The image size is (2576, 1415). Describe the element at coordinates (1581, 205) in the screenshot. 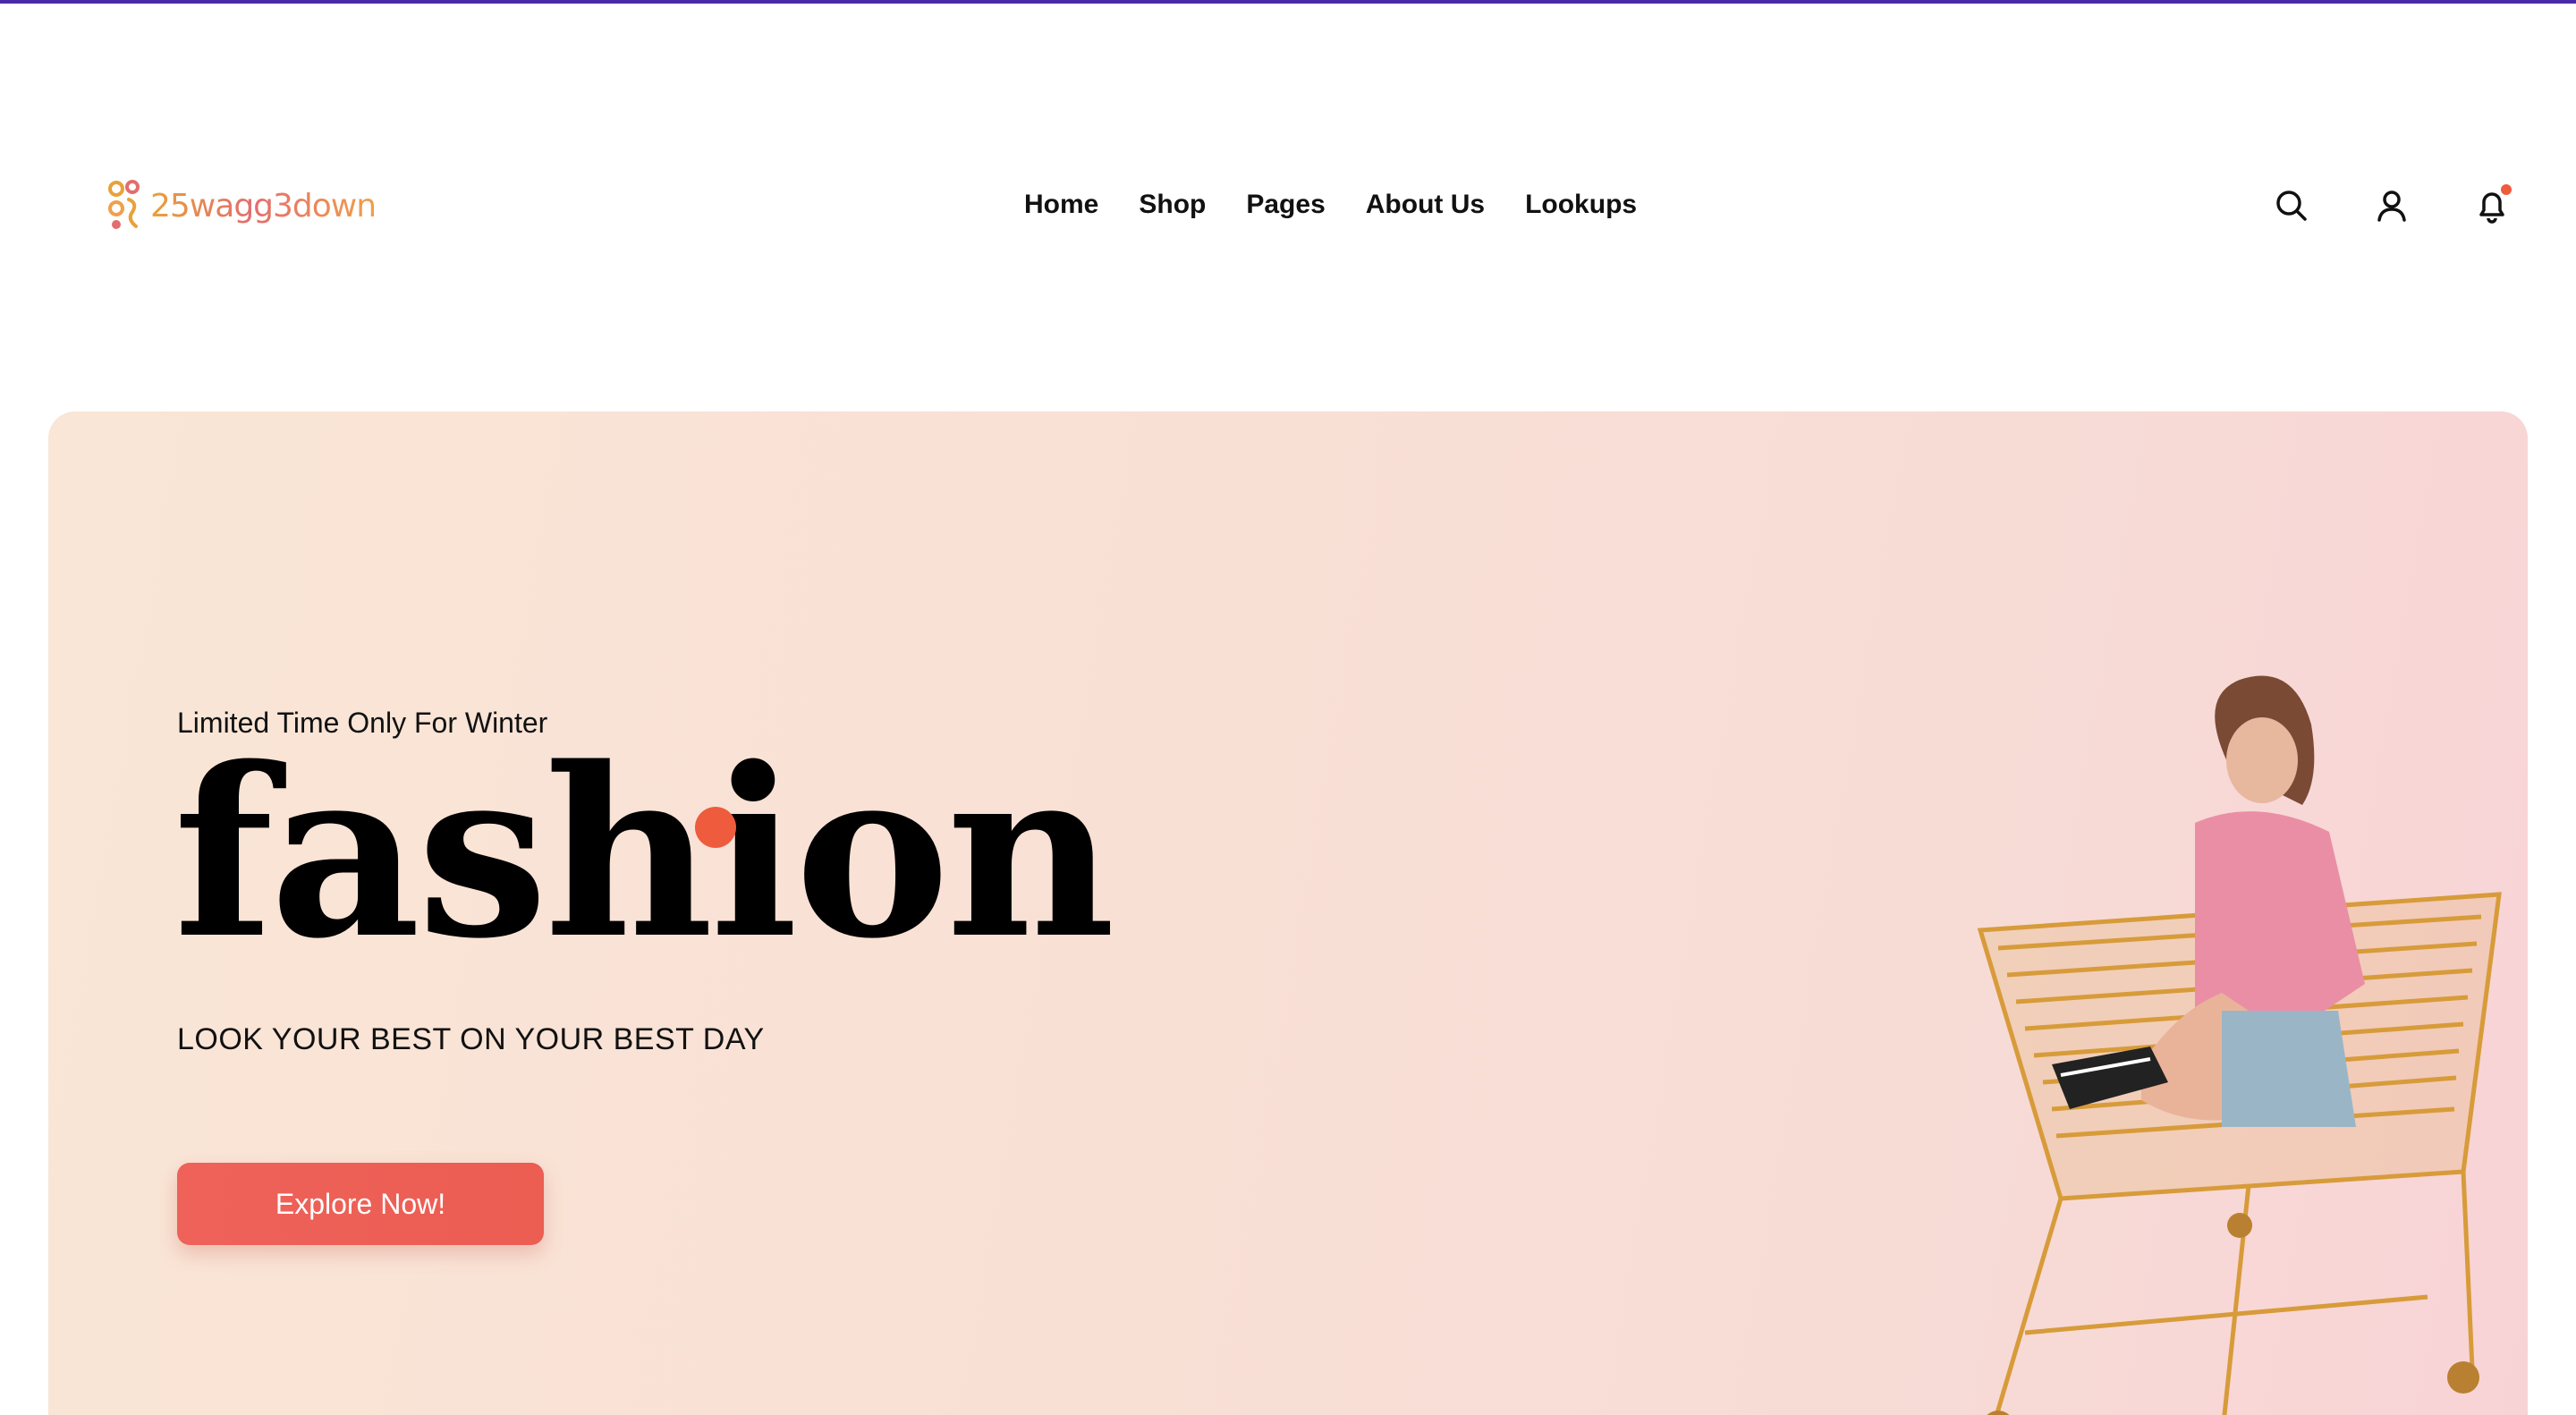

I see `nav-item-lookups: Lookups` at that location.